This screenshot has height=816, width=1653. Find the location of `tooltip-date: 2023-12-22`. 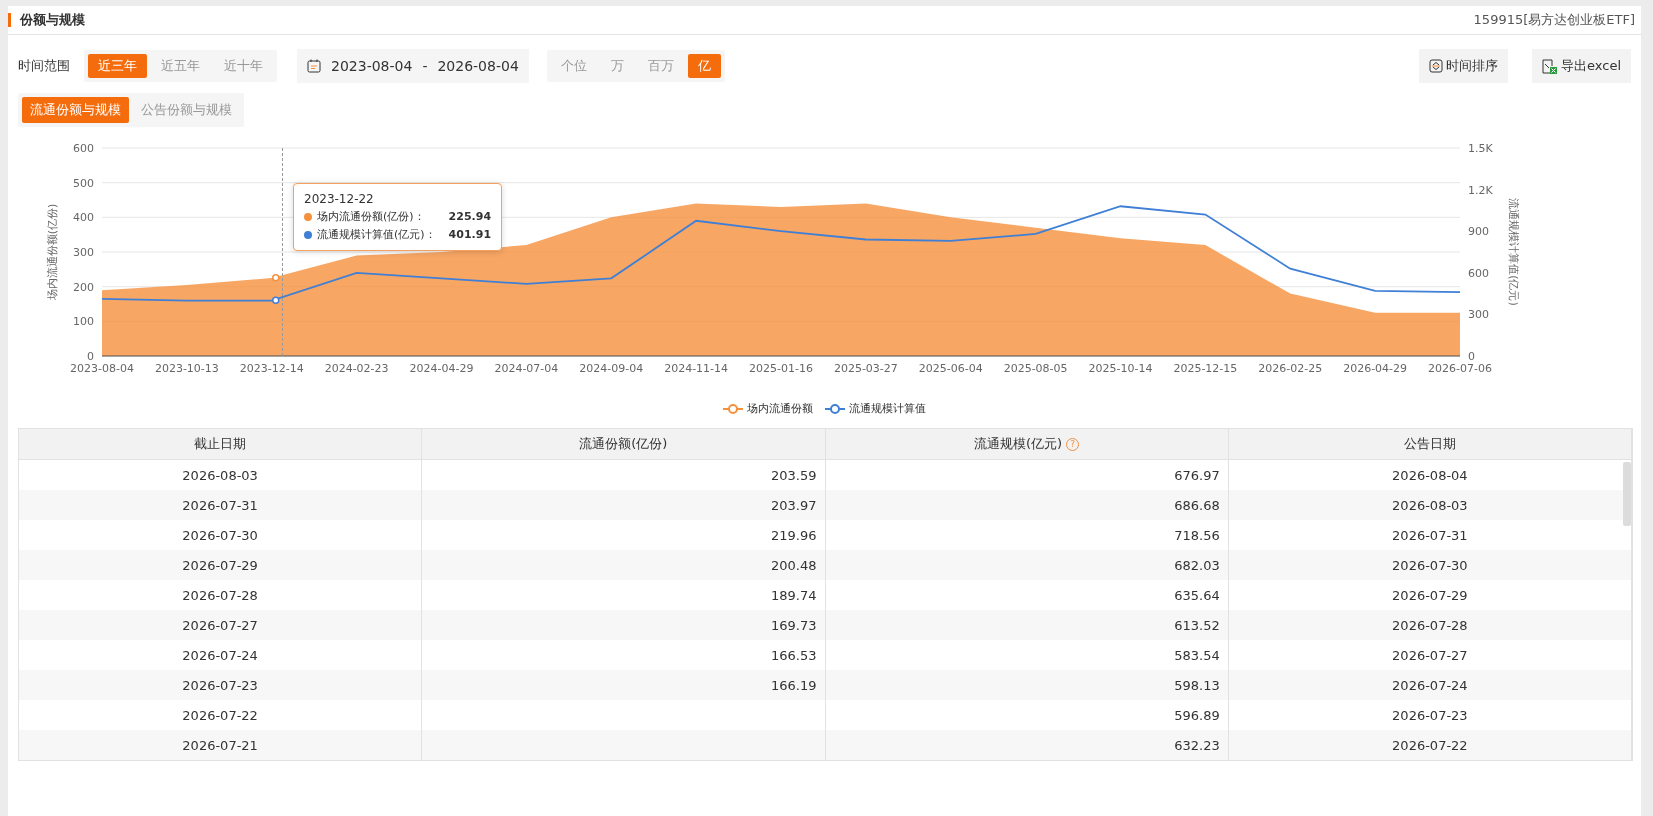

tooltip-date: 2023-12-22 is located at coordinates (339, 199).